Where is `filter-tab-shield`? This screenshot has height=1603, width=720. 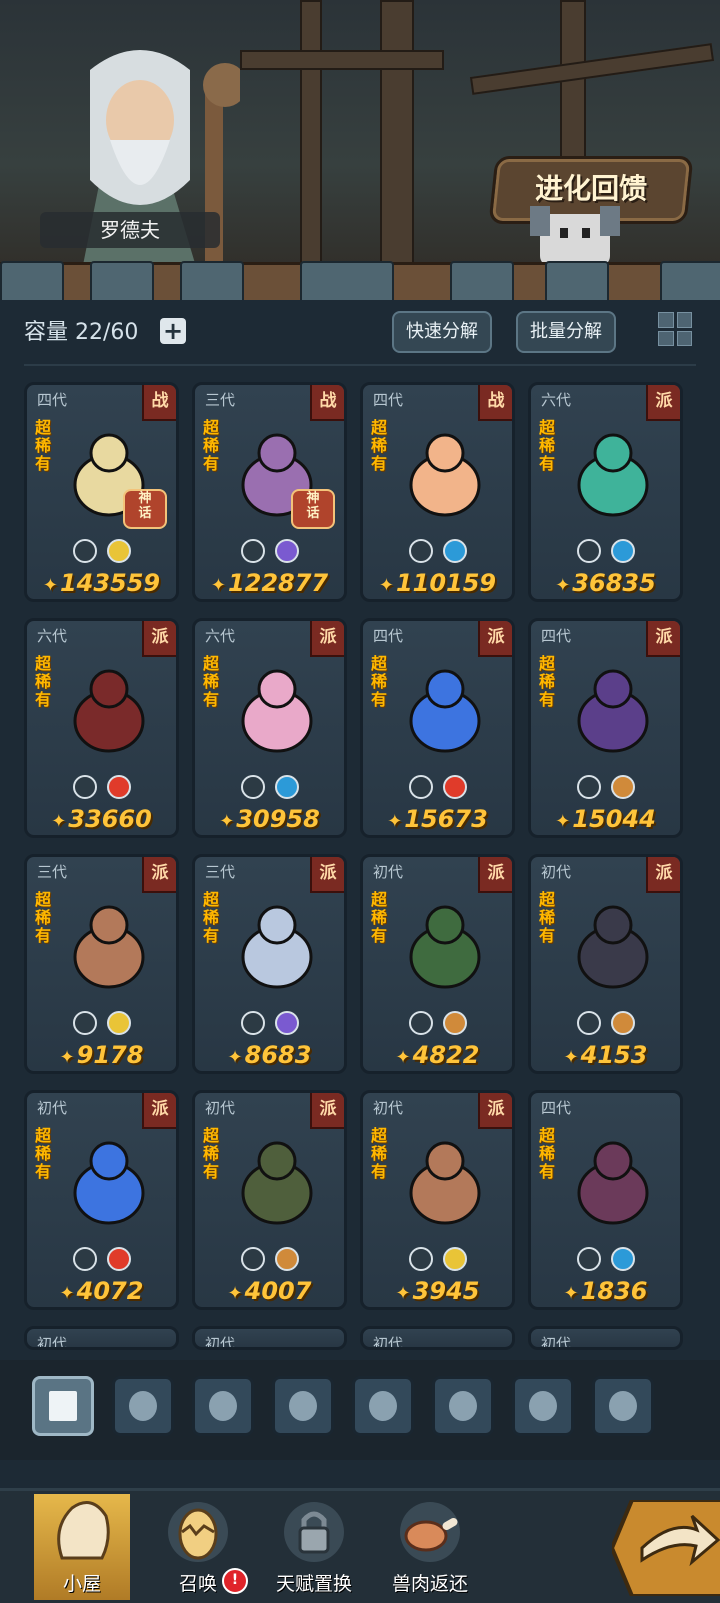
filter-tab-shield is located at coordinates (223, 1406).